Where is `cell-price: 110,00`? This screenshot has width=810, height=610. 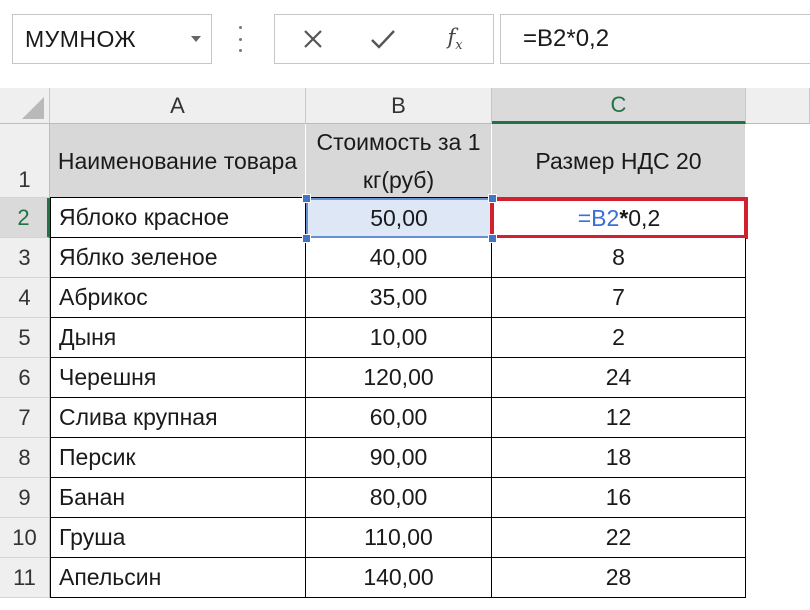 cell-price: 110,00 is located at coordinates (399, 538).